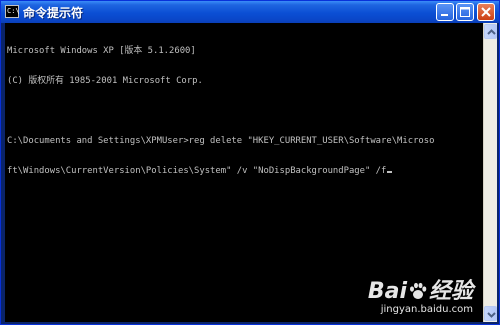 This screenshot has width=500, height=325. I want to click on minimize-button, so click(445, 12).